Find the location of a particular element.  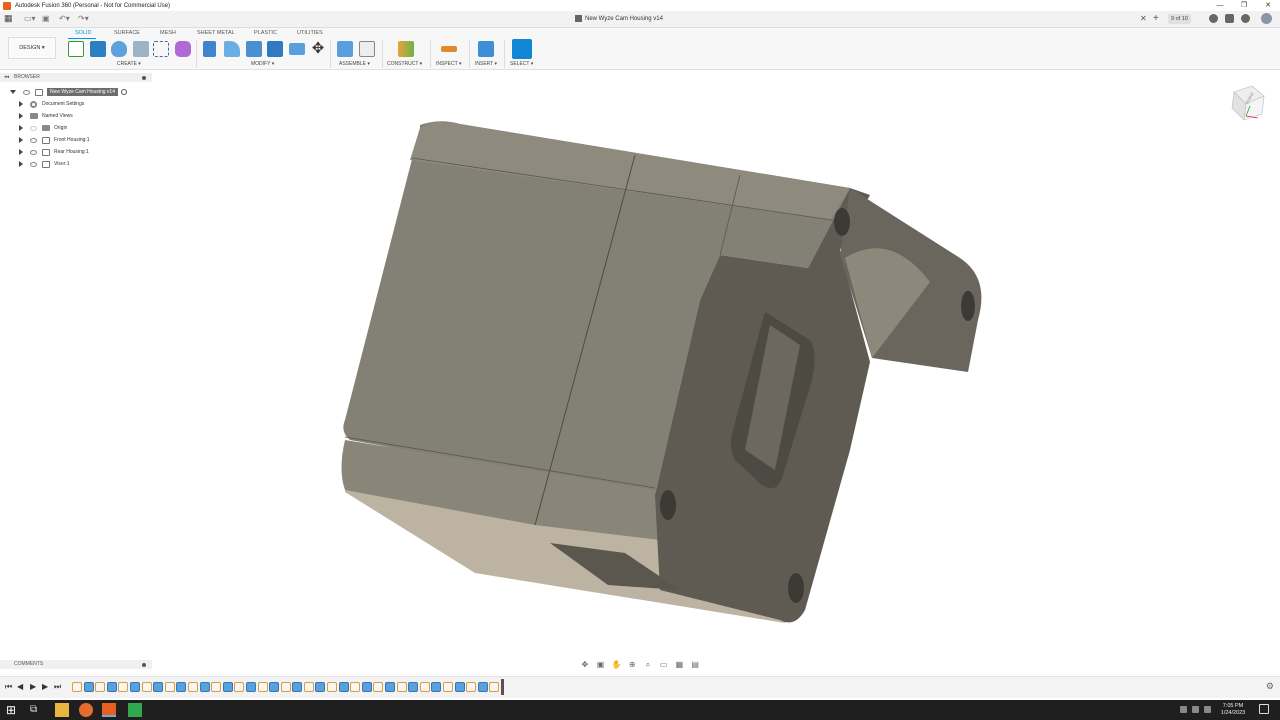

document-tab: New Wyze Cam Housing v14 is located at coordinates (619, 18).